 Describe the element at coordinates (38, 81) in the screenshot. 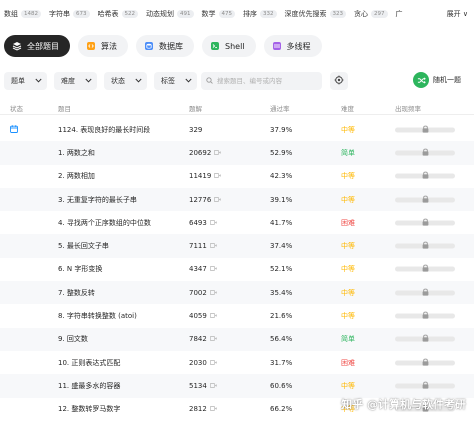

I see `chevron-down-icon` at that location.